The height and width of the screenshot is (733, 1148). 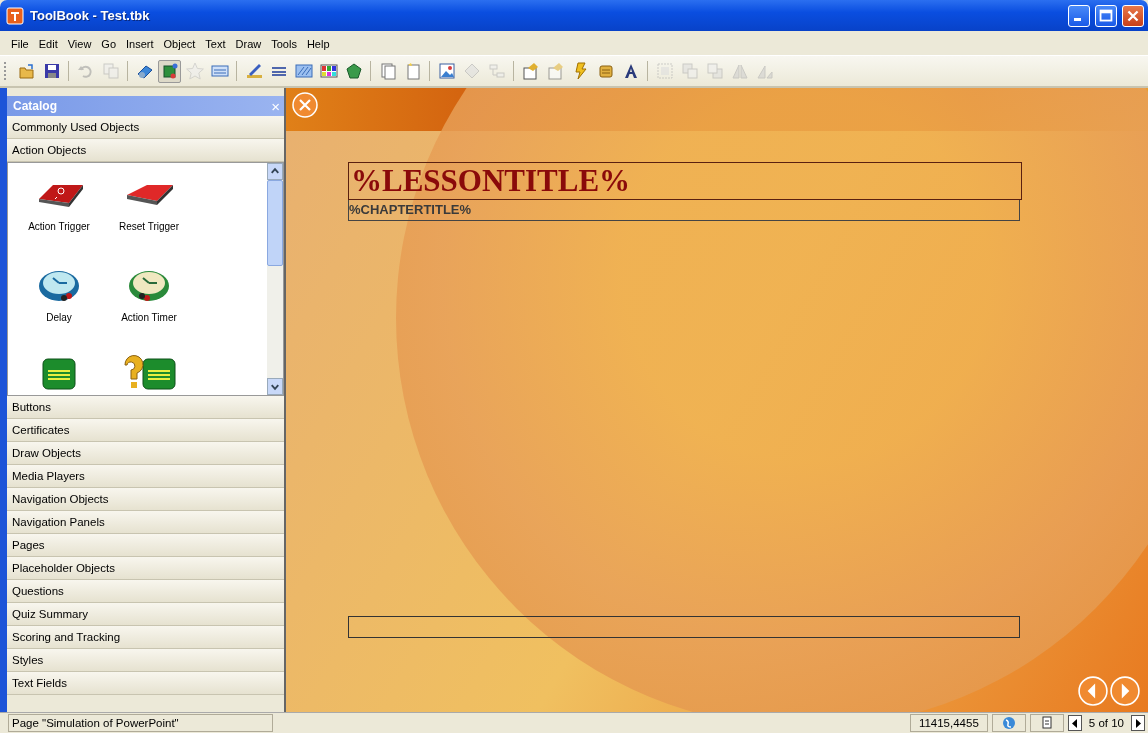 What do you see at coordinates (79, 44) in the screenshot?
I see `menu-item: View` at bounding box center [79, 44].